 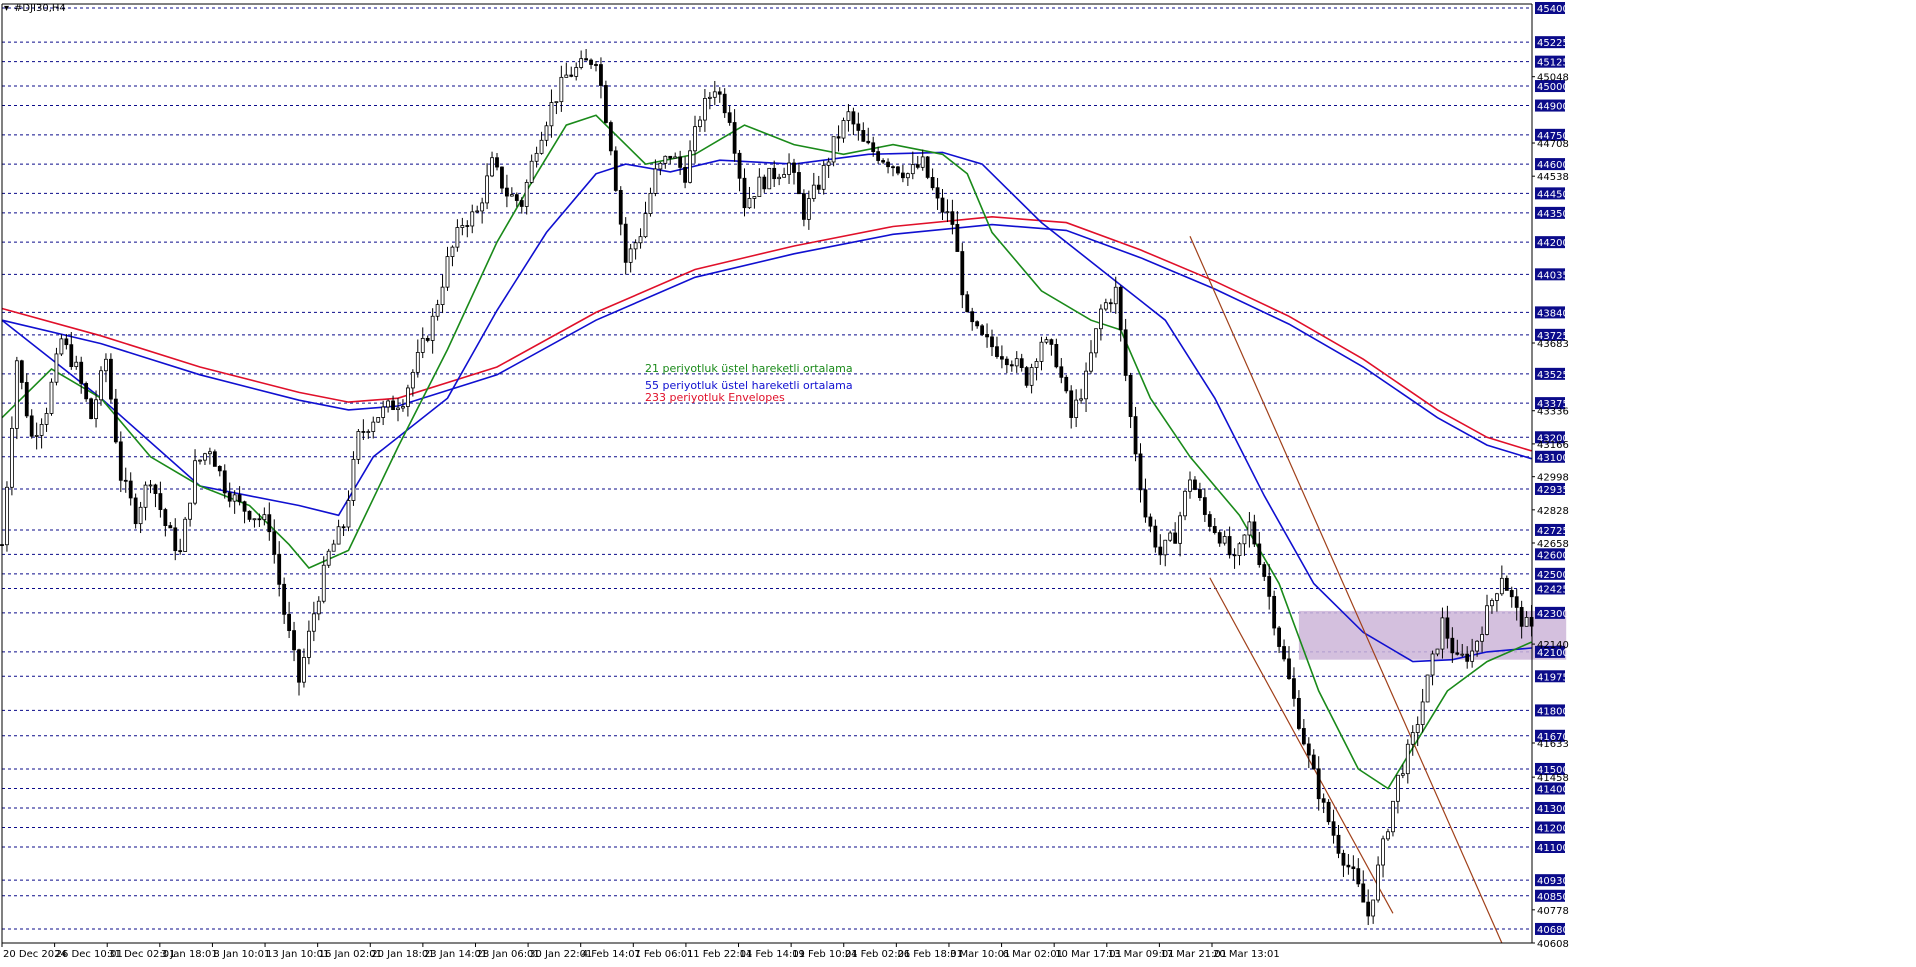 I want to click on trend-channel-lines, so click(x=1346, y=590).